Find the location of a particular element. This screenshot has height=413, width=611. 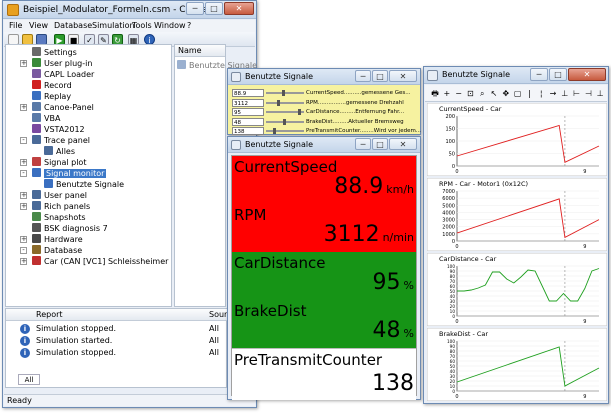

main-close-button: ✕ is located at coordinates (239, 8).